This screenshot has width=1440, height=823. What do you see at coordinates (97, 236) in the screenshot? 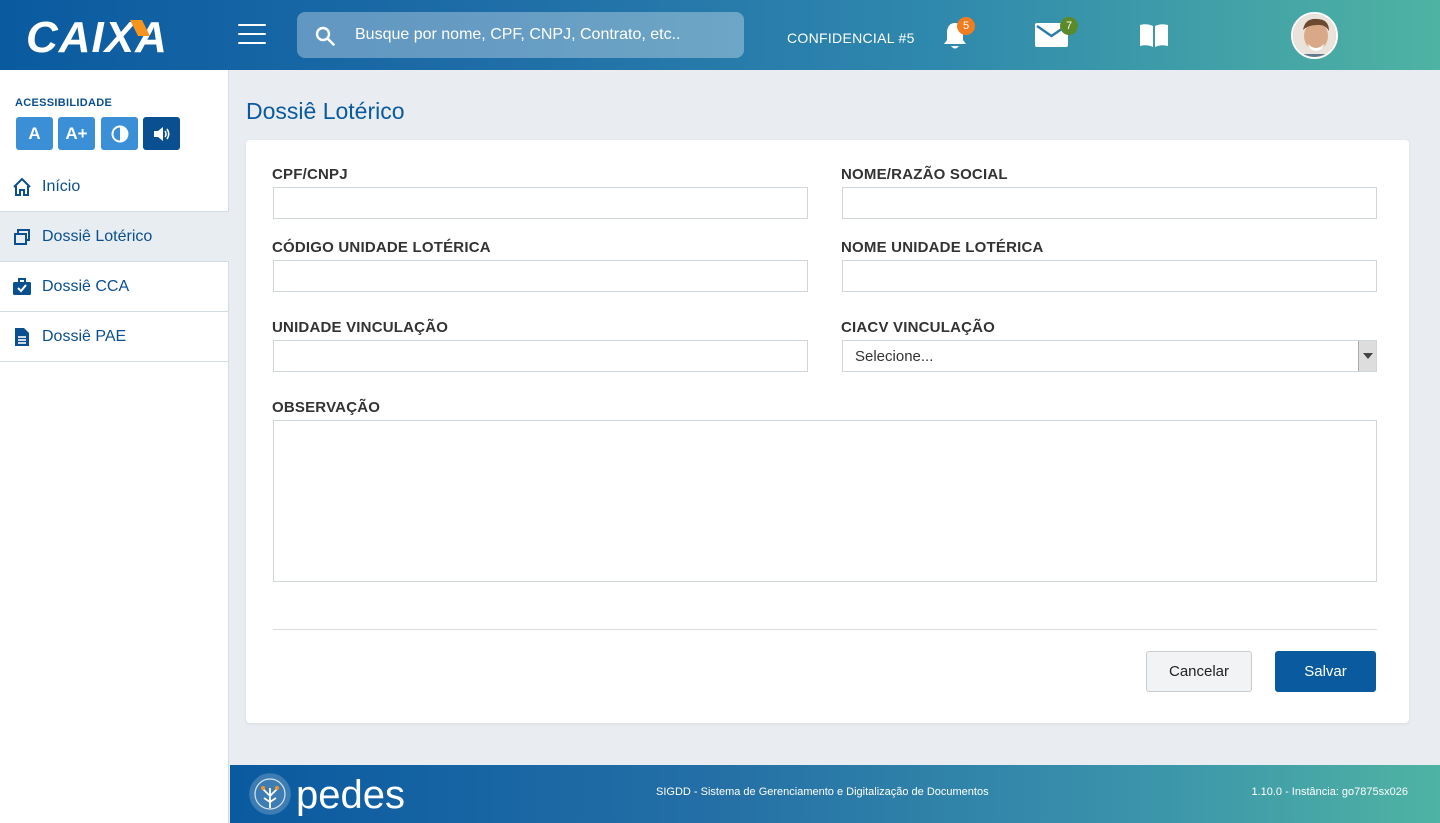
I see `sidebar-item-label: Dossiê Lotérico` at bounding box center [97, 236].